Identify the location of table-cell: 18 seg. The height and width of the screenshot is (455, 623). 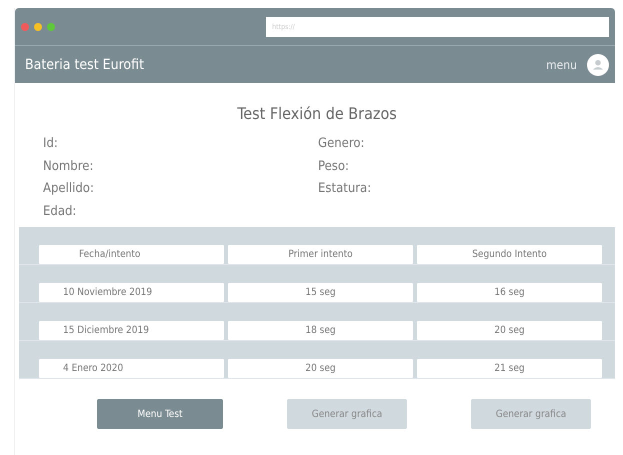
(320, 330).